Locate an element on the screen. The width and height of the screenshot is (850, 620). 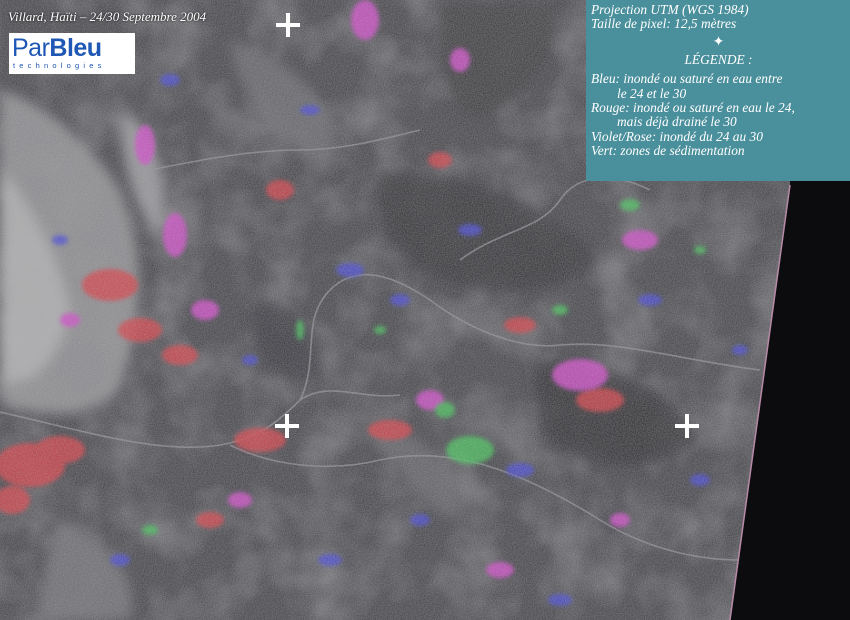
pixel-size-info: Taille de pixel: 12,5 mètres is located at coordinates (664, 24).